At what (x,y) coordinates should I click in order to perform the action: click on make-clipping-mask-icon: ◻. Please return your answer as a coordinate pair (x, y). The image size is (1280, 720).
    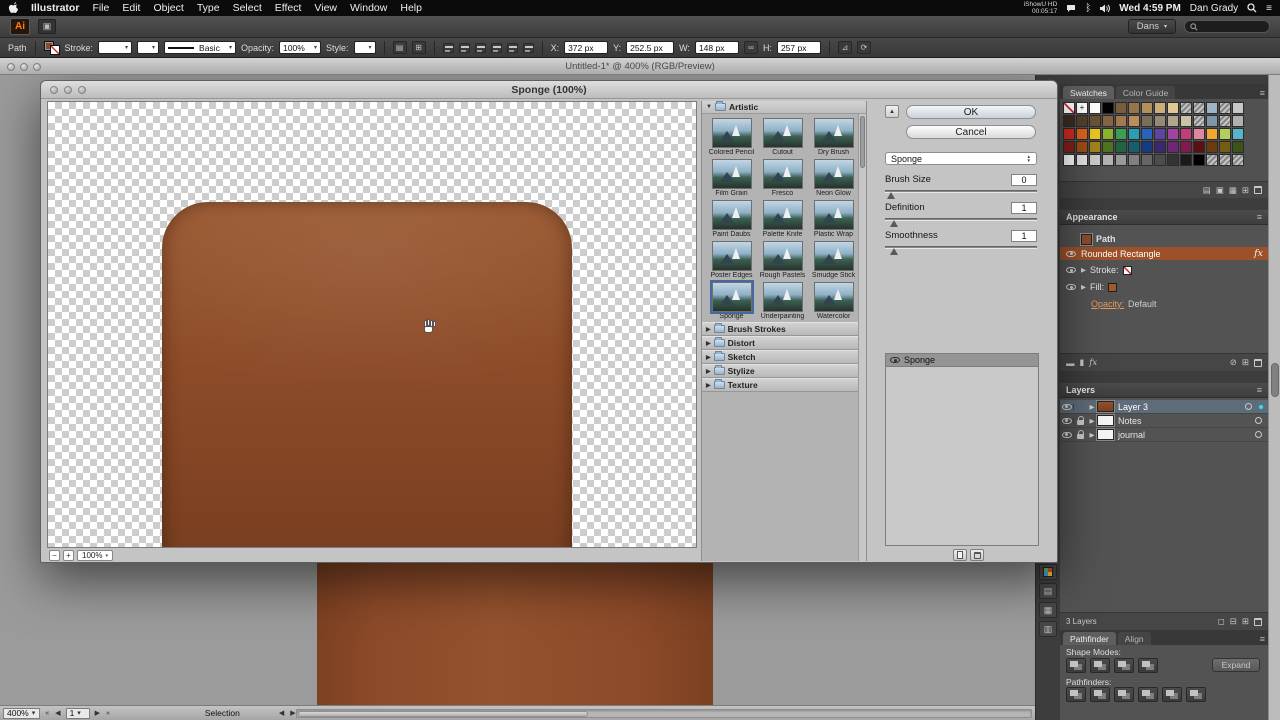
    Looking at the image, I should click on (1221, 621).